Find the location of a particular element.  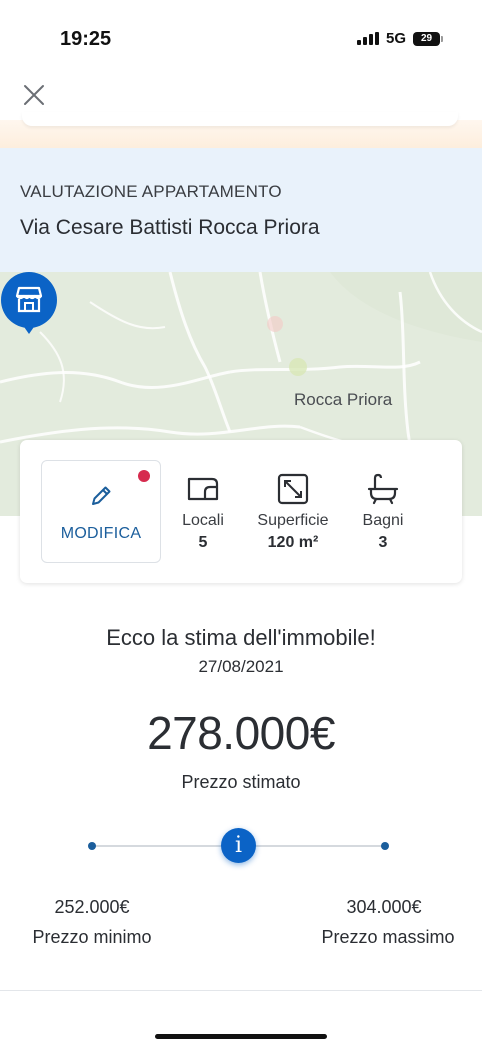

feature-label: Superficie is located at coordinates (293, 520).